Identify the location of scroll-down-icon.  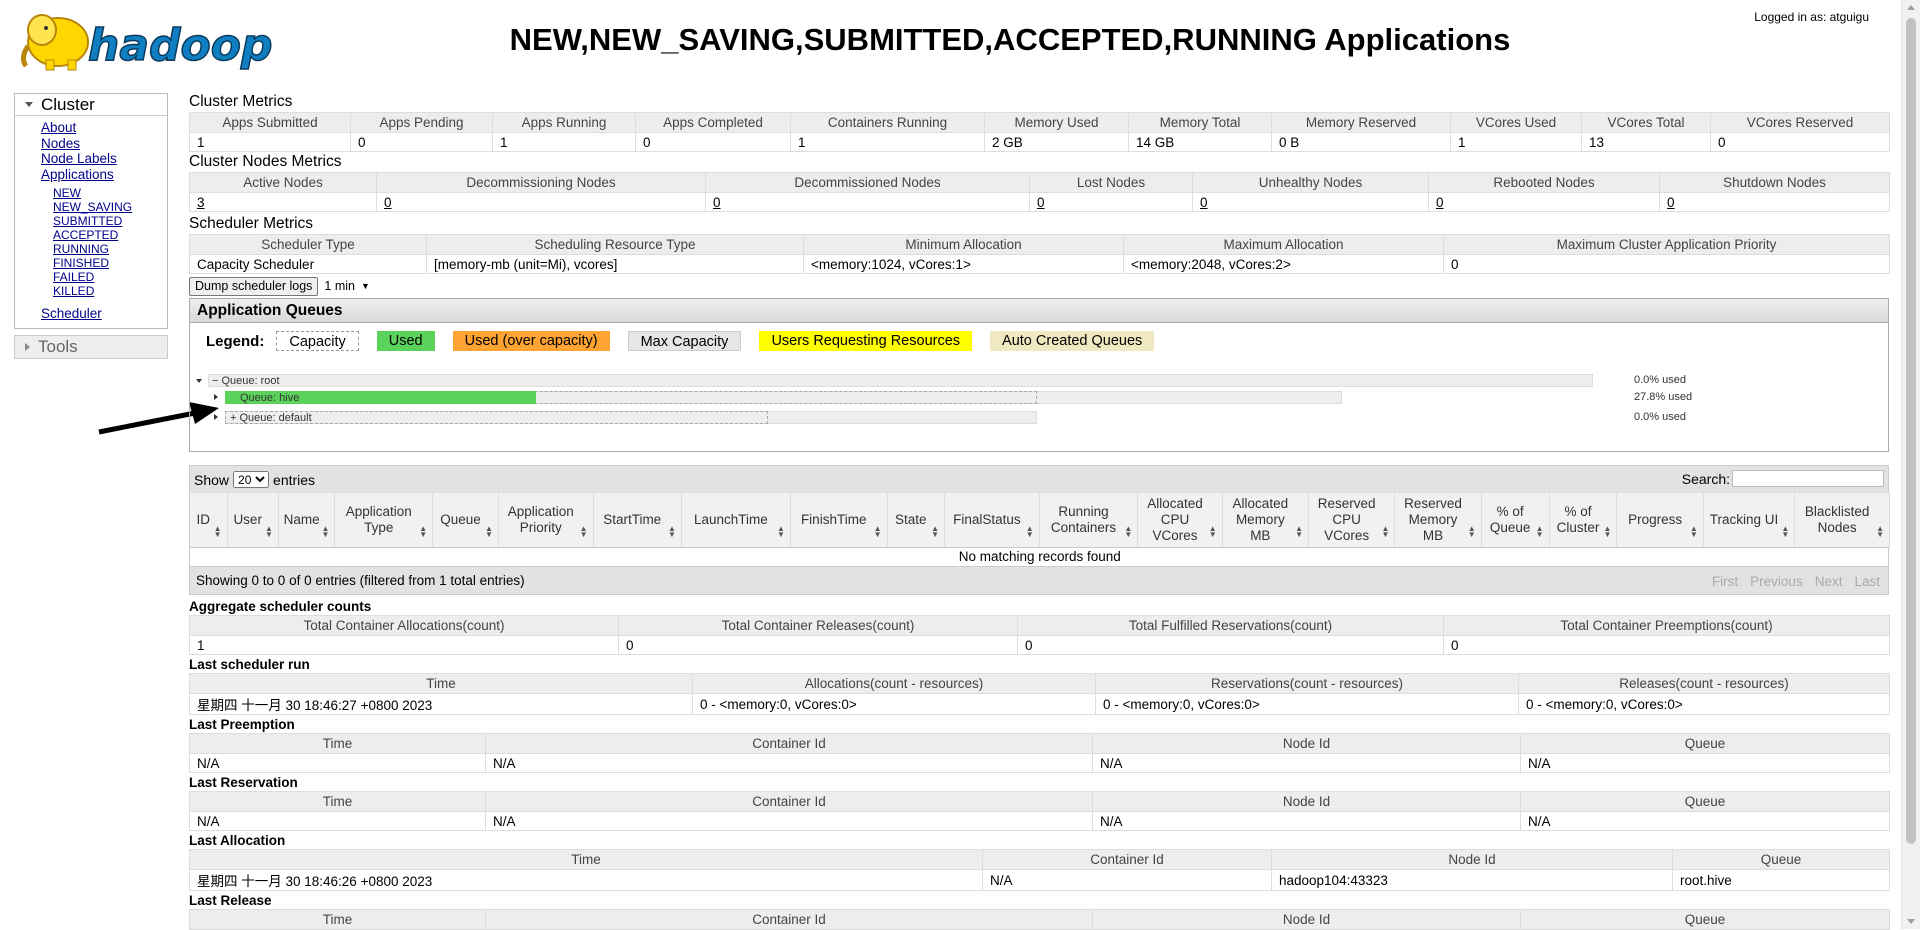
(1911, 921).